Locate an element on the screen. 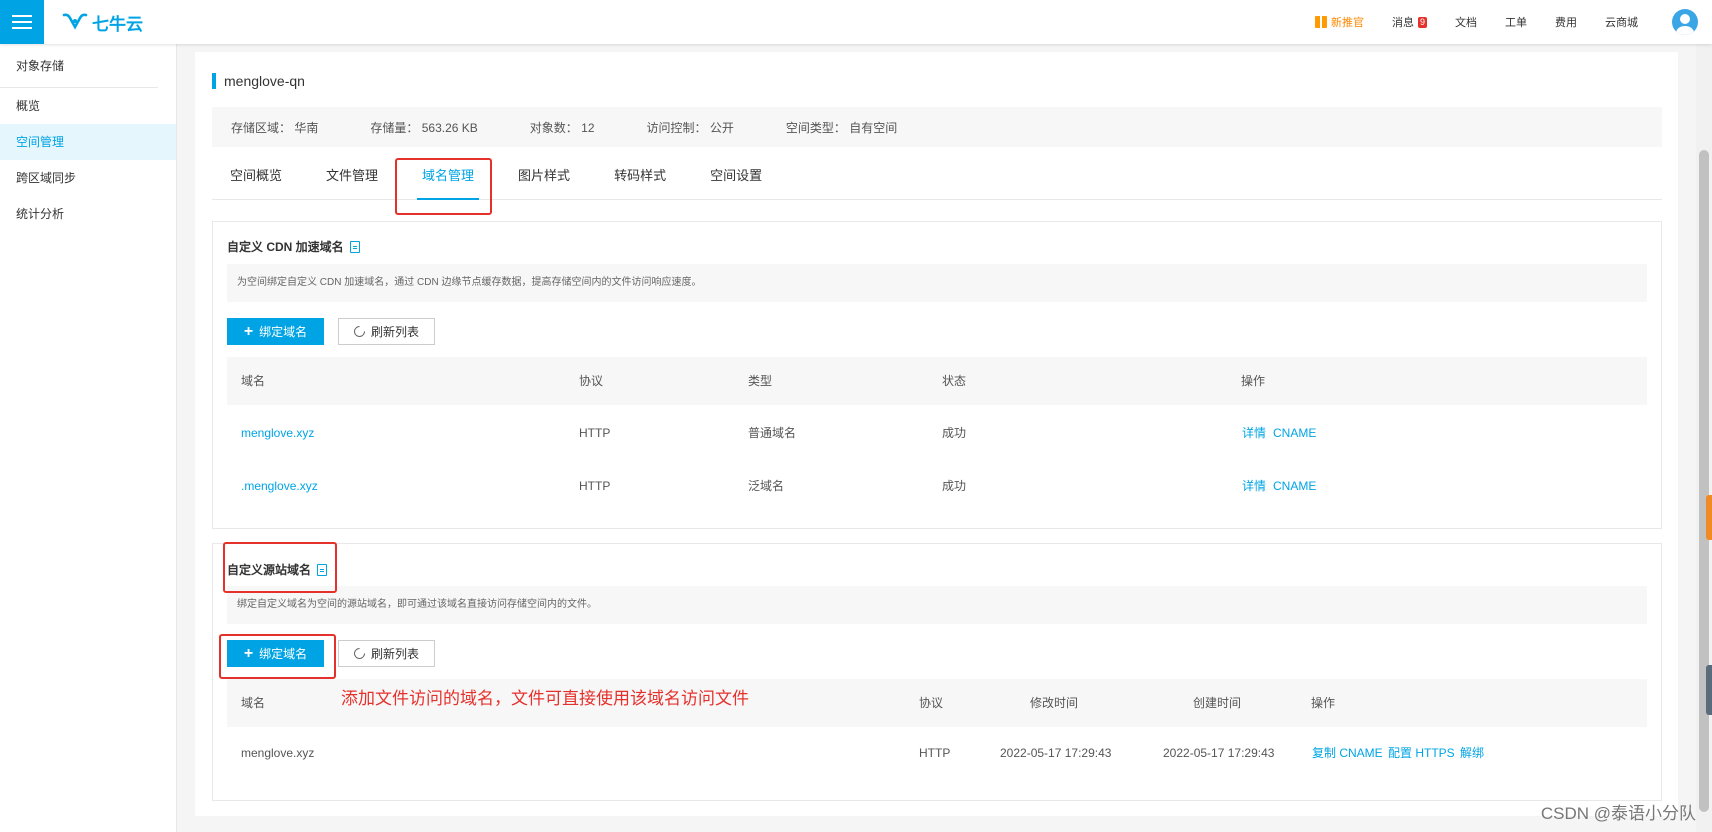 This screenshot has width=1712, height=832. bucket-title: menglove-qn is located at coordinates (258, 81).